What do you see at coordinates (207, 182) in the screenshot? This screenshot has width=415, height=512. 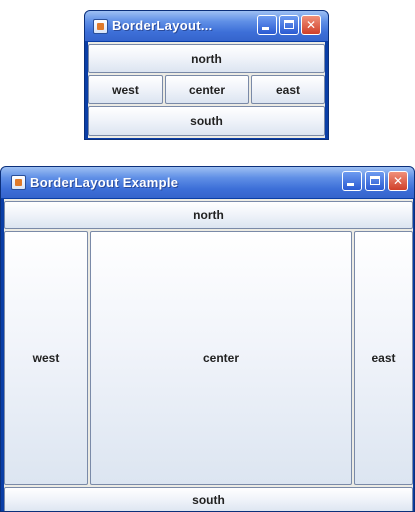 I see `large-window-titlebar: BorderLayout Example ✕` at bounding box center [207, 182].